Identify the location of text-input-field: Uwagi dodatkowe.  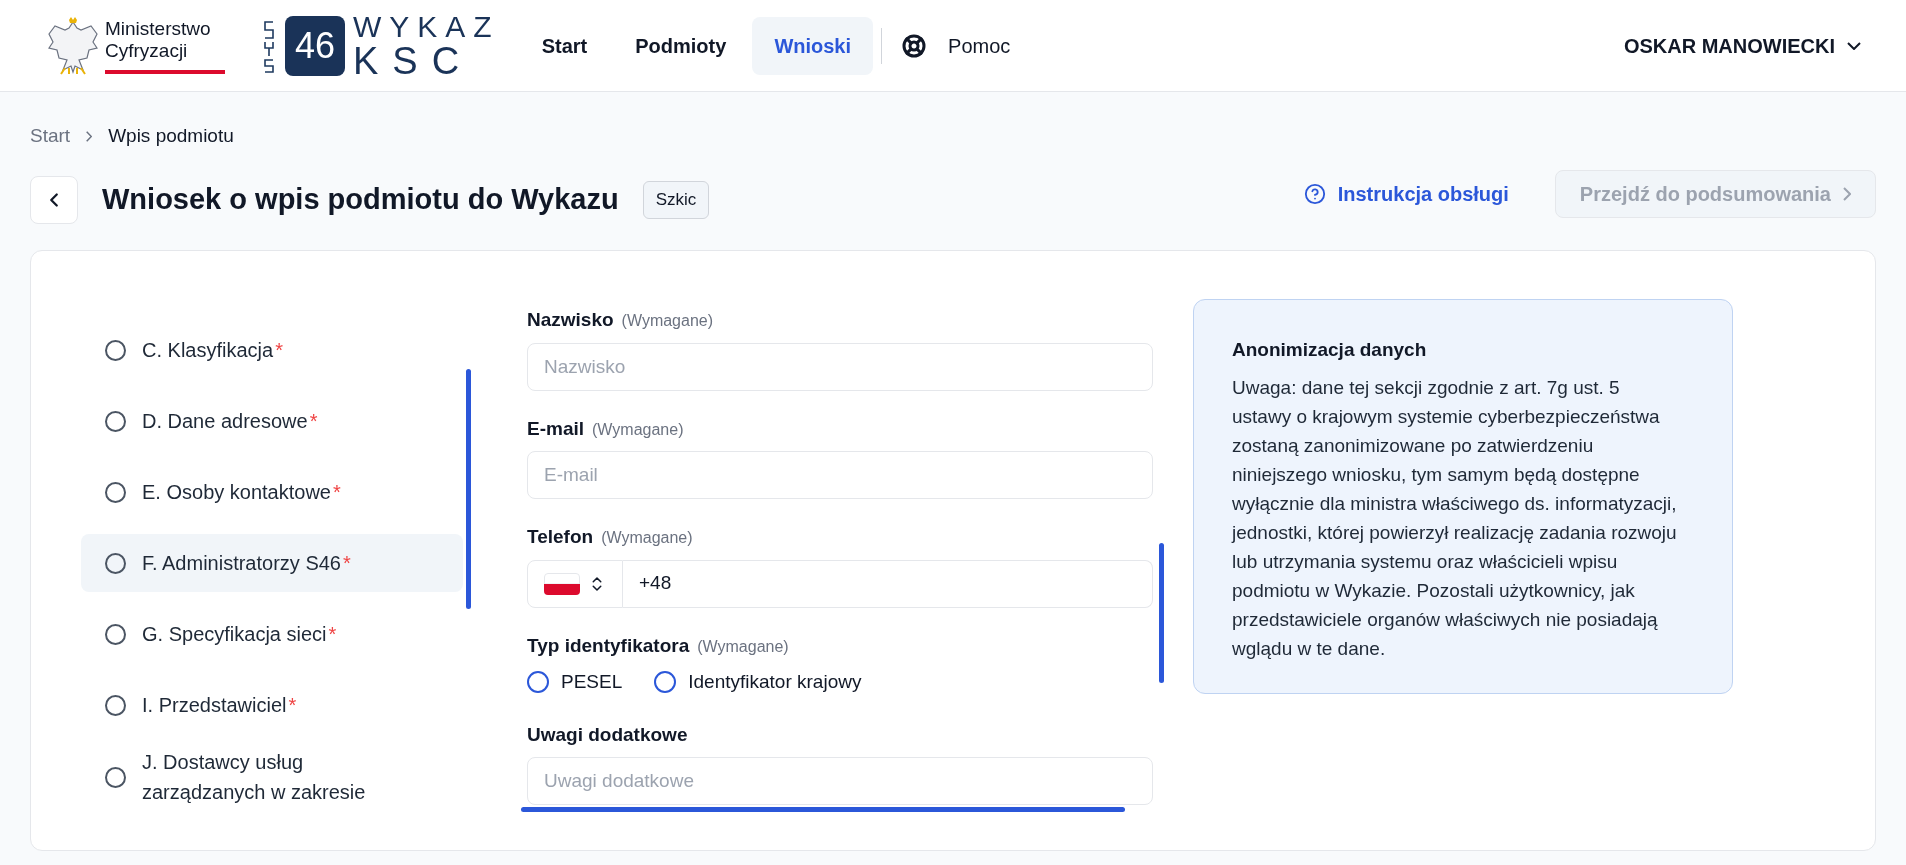
(840, 781).